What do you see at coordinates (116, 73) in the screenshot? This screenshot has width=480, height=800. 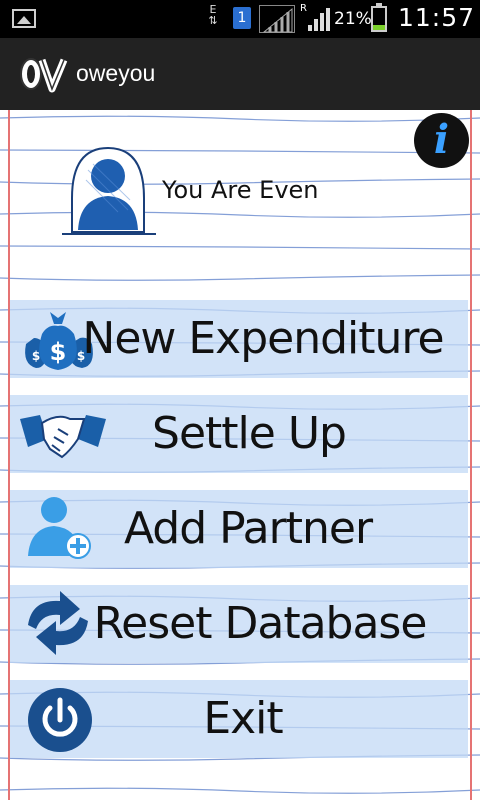 I see `app-title: oweyou` at bounding box center [116, 73].